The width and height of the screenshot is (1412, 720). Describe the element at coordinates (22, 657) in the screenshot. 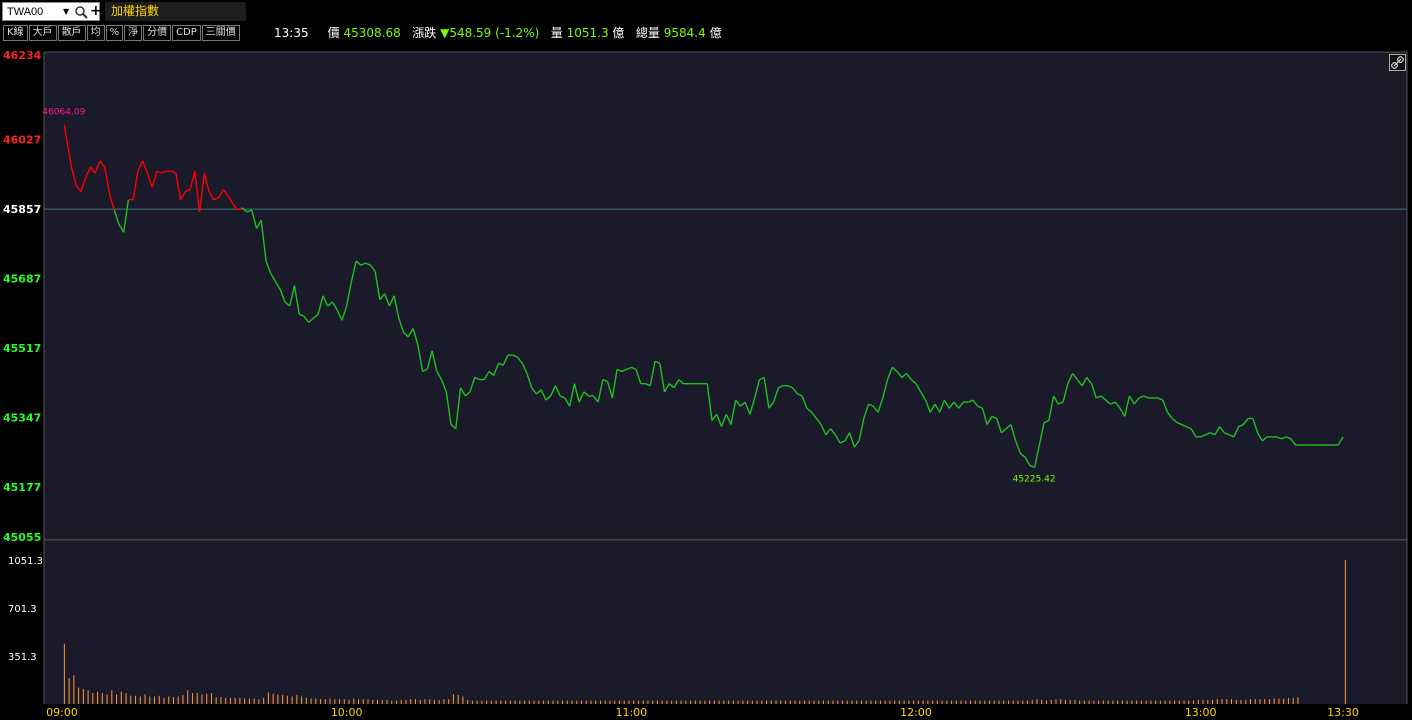

I see `volume-tick-label: 351.3` at that location.